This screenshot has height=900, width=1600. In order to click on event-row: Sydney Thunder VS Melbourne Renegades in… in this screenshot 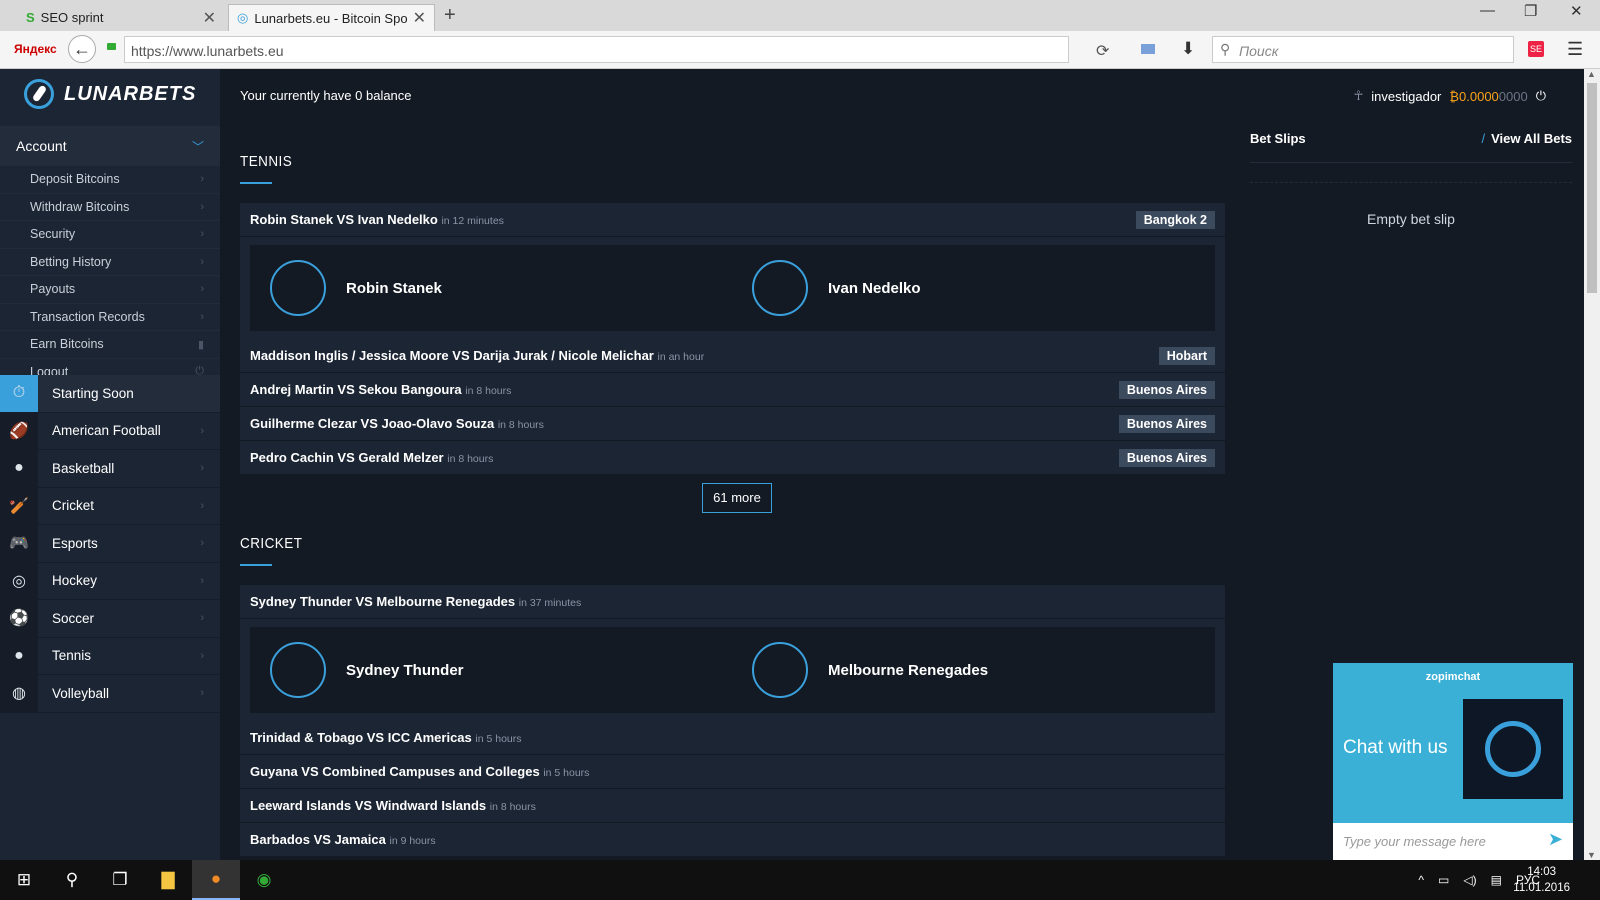, I will do `click(732, 602)`.